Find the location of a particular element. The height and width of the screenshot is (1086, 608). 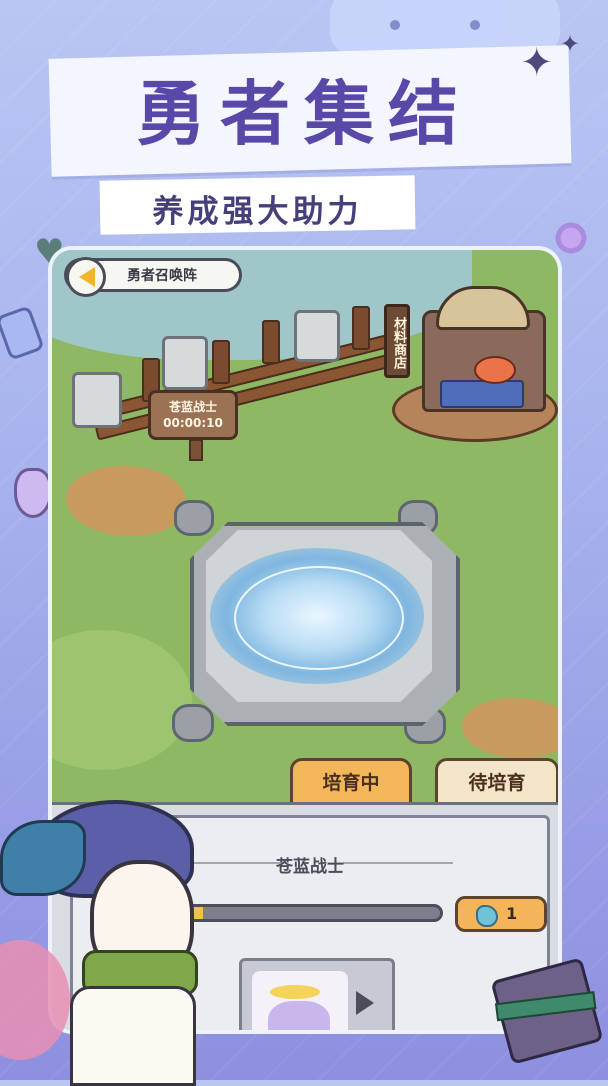

item-count: 1 is located at coordinates (512, 913).